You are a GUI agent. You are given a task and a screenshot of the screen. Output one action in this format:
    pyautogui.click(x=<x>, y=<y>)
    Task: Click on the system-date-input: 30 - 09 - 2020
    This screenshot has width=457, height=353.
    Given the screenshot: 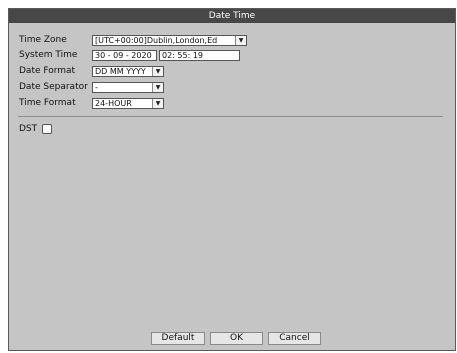 What is the action you would take?
    pyautogui.click(x=124, y=55)
    